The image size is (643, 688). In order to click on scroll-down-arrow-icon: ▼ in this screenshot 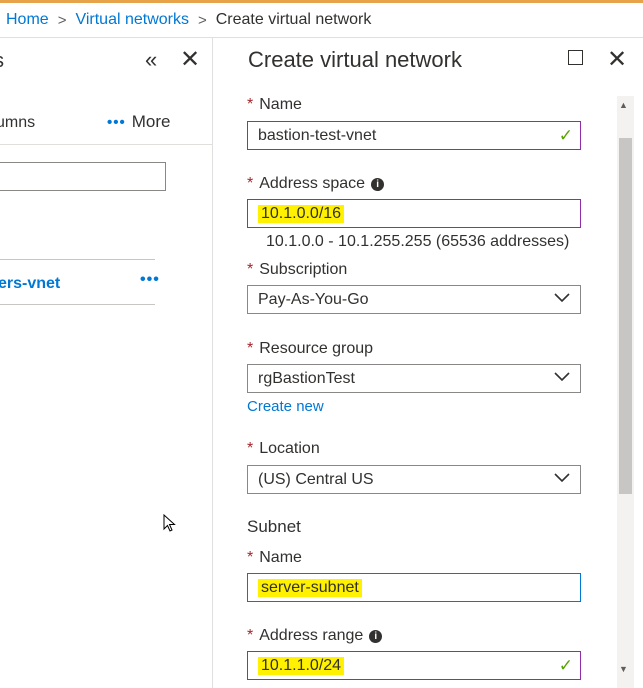, I will do `click(623, 669)`.